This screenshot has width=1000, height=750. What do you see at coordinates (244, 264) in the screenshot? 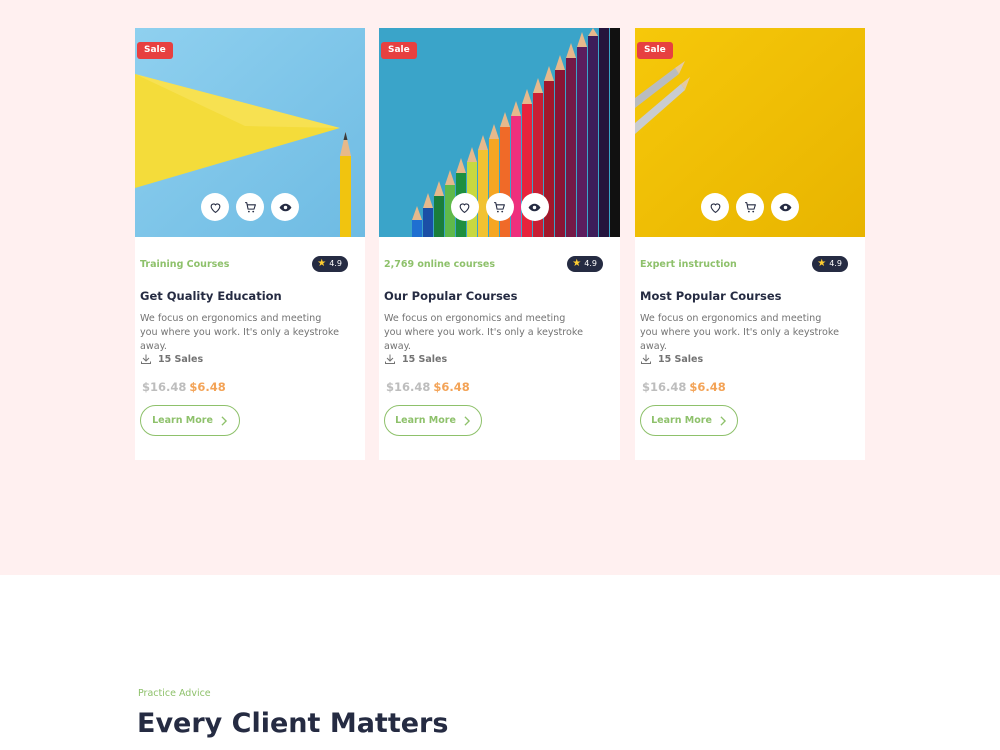
I see `card-meta: Training Courses ★ 4.9` at bounding box center [244, 264].